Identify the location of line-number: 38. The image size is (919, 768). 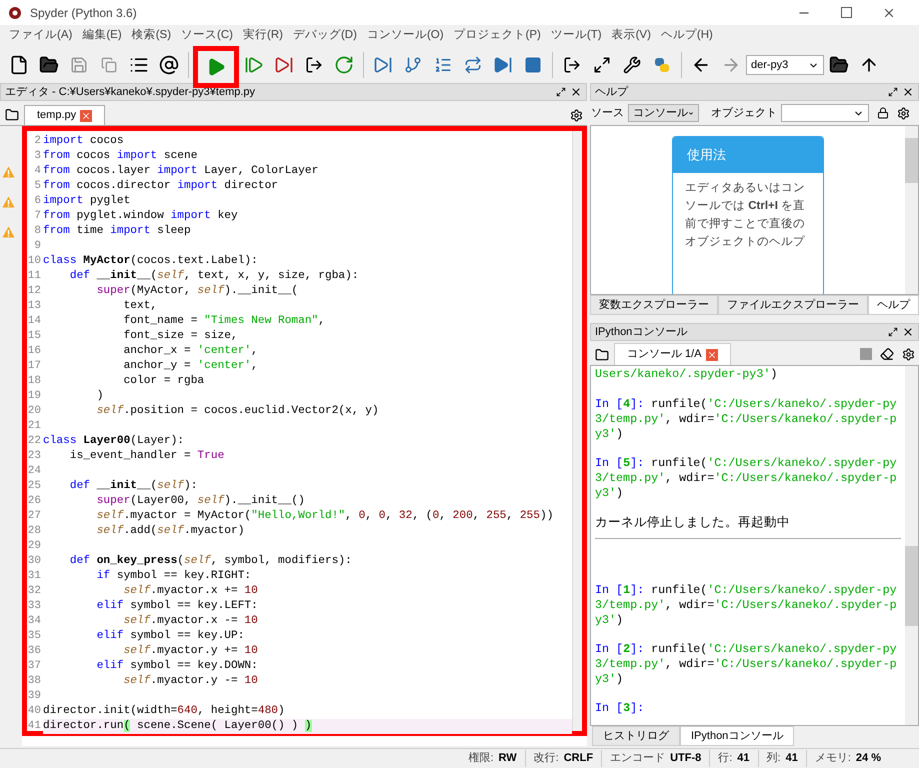
(34, 681).